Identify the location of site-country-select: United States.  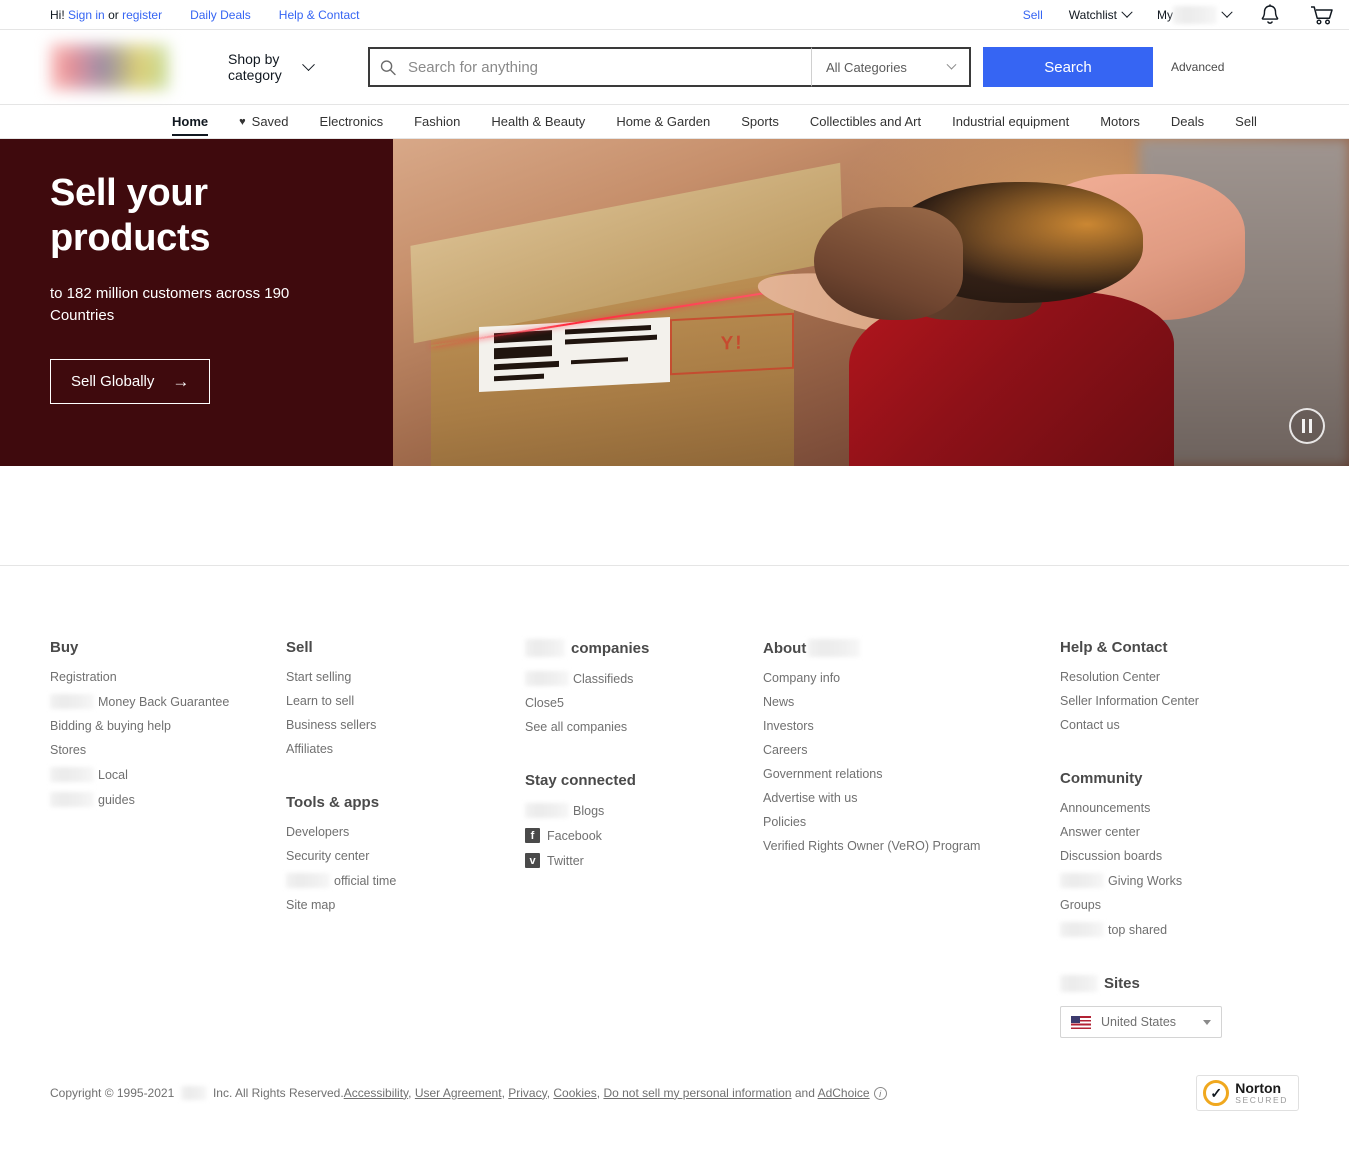
(1141, 1022).